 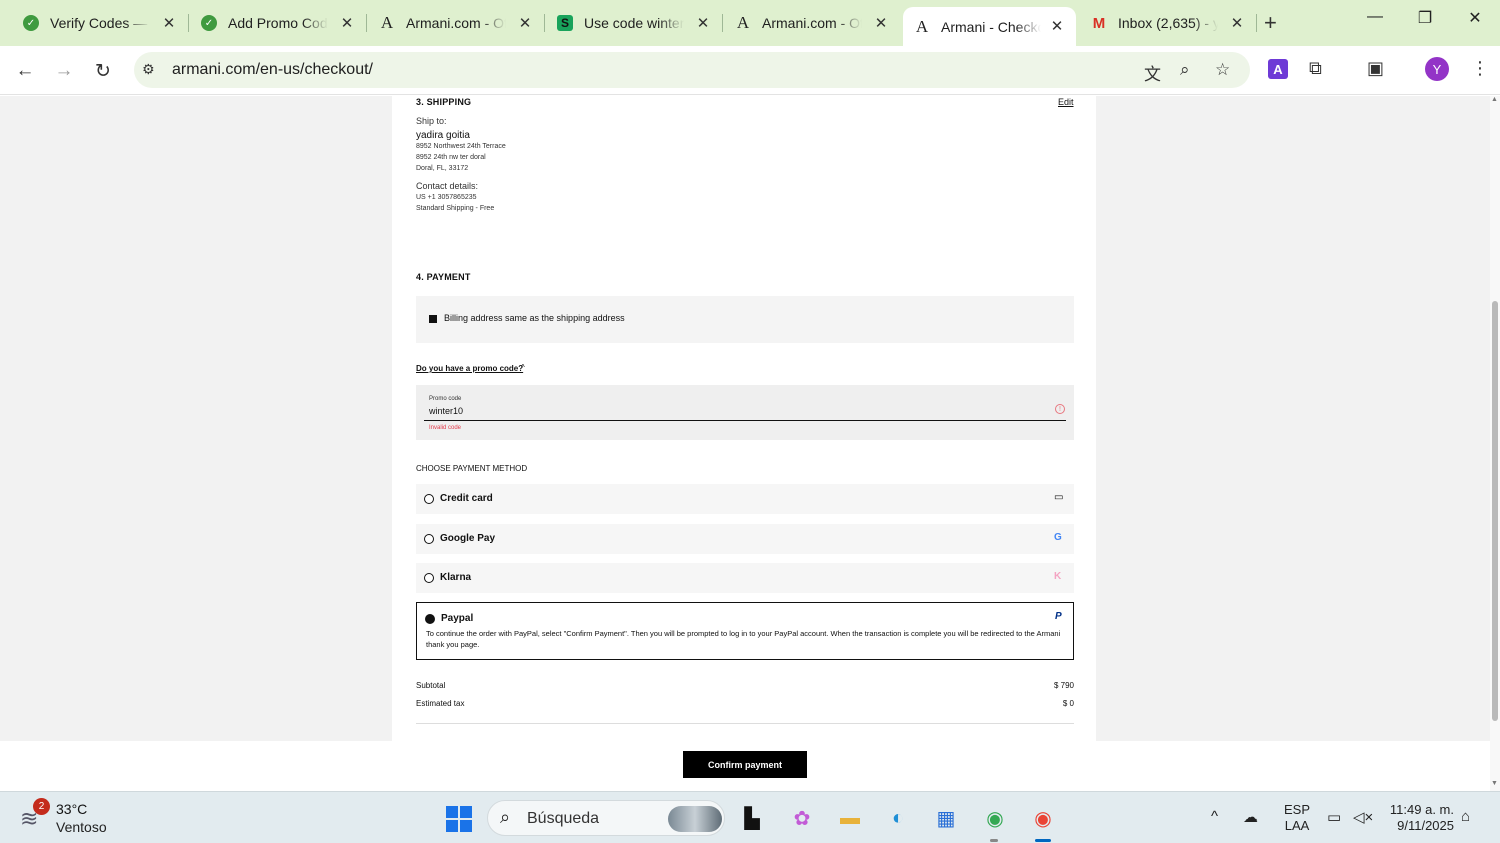 I want to click on profile-avatar: Y, so click(x=1437, y=69).